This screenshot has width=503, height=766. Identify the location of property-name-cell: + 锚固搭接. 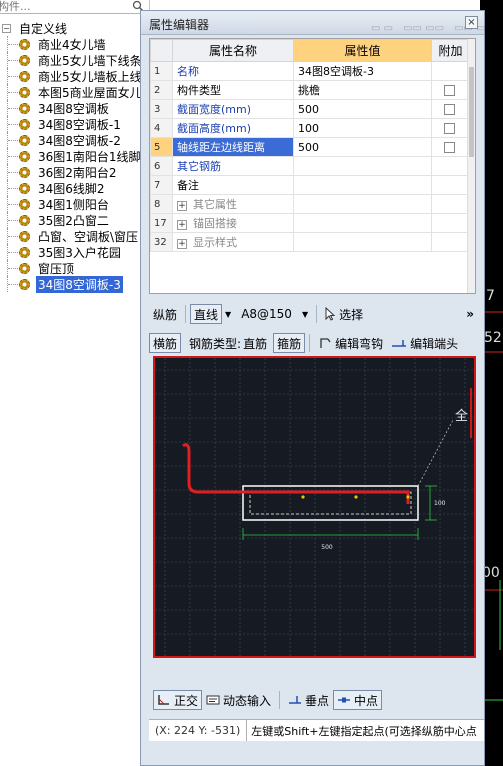
(233, 223).